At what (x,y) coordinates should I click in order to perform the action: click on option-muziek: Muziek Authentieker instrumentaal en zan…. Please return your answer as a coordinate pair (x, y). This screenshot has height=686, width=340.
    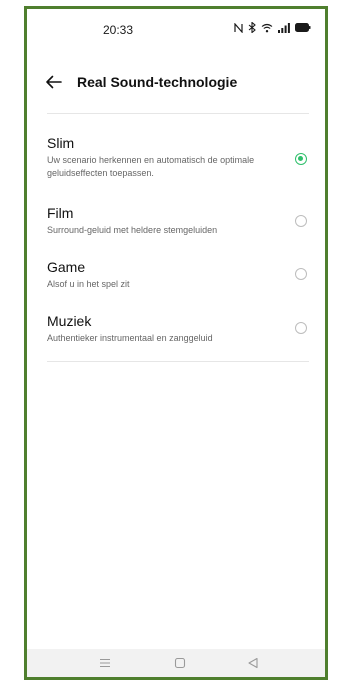
    Looking at the image, I should click on (176, 338).